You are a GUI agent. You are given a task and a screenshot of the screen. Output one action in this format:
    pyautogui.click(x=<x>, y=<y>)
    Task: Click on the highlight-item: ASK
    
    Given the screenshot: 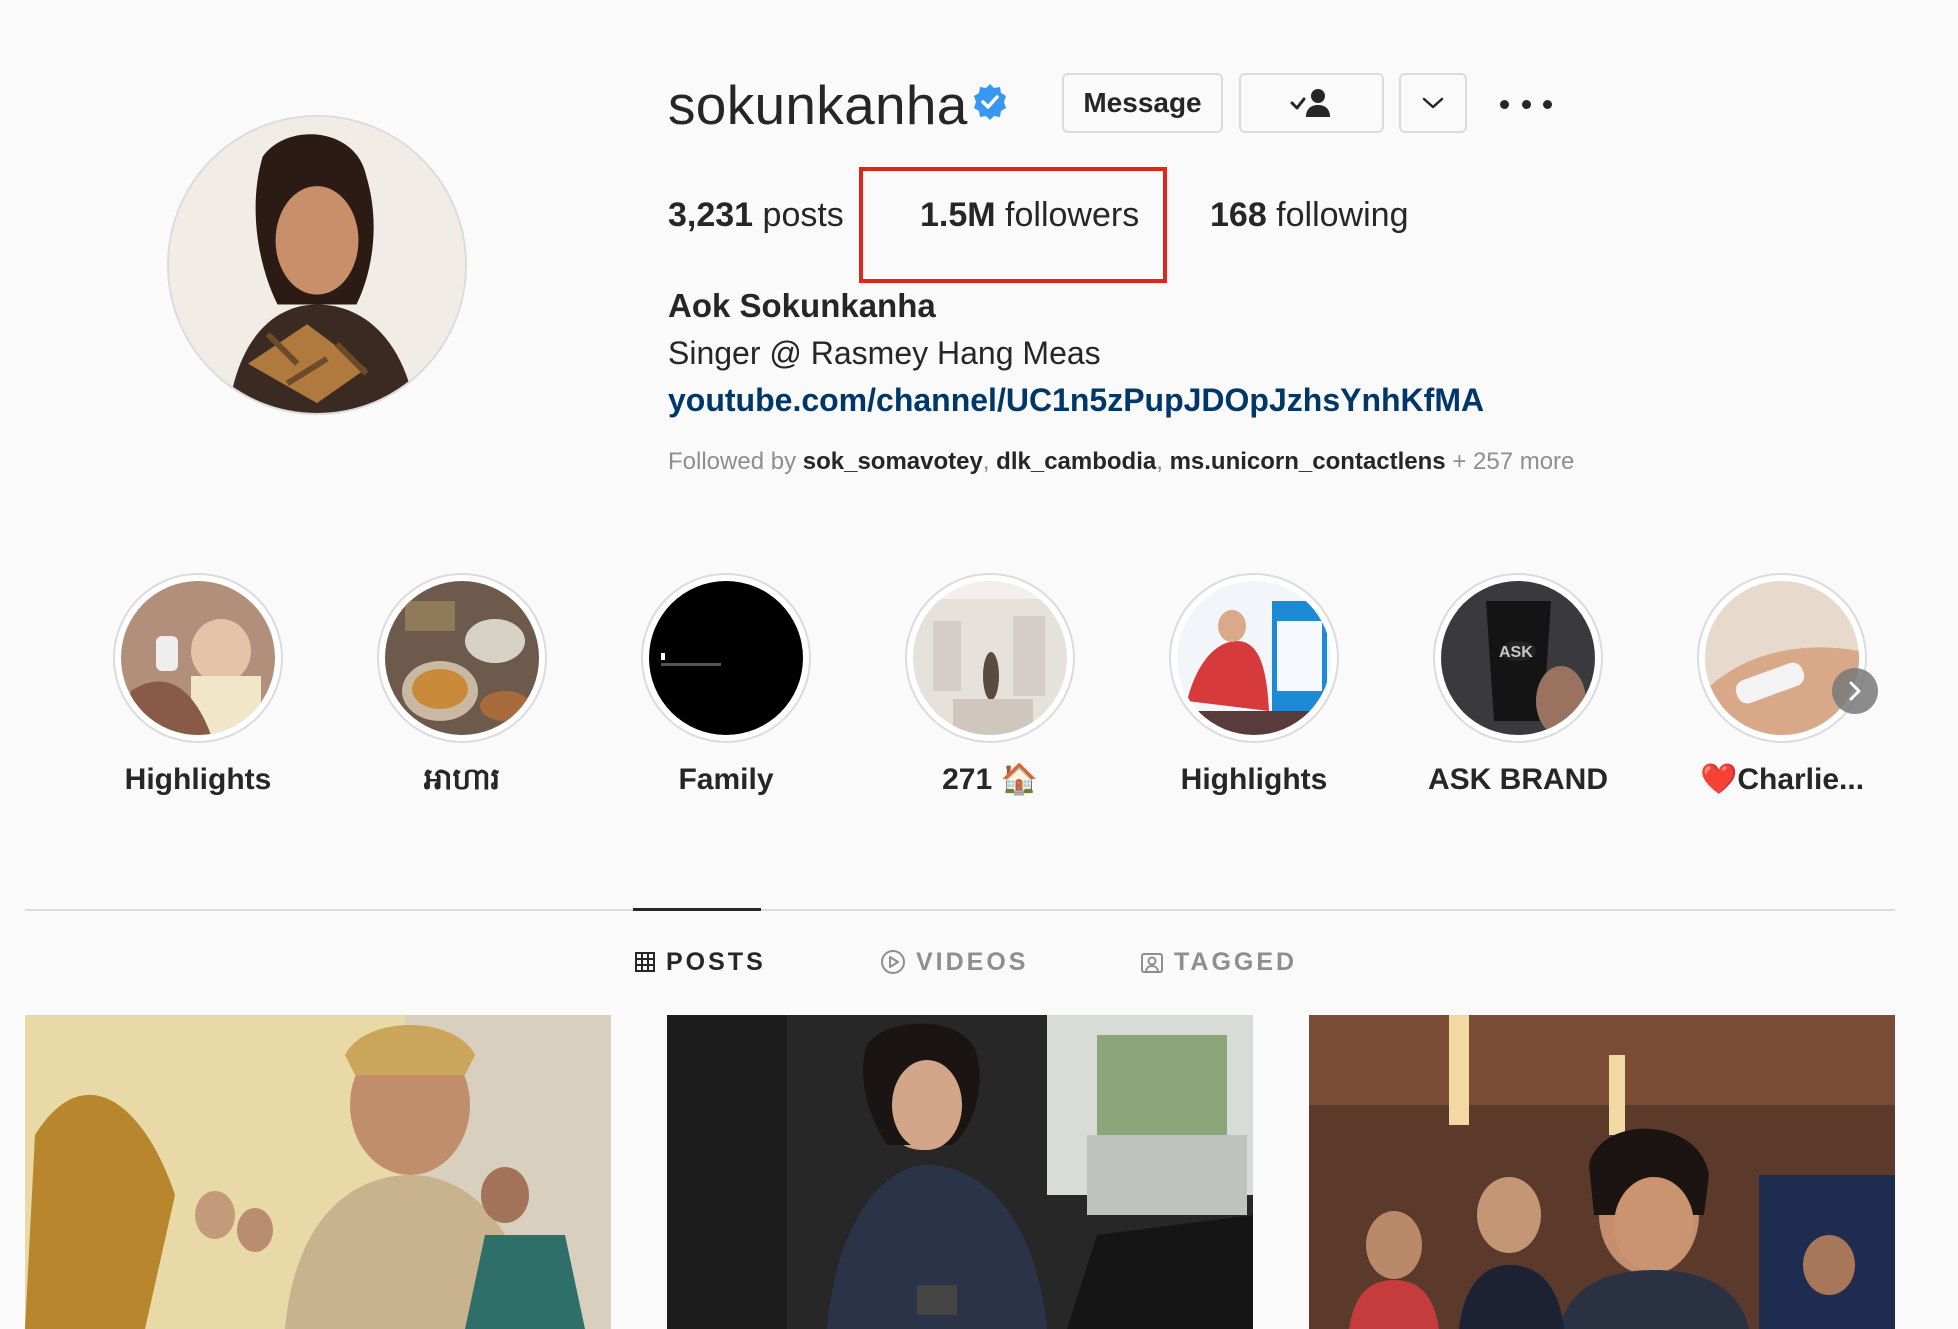 What is the action you would take?
    pyautogui.click(x=1518, y=658)
    